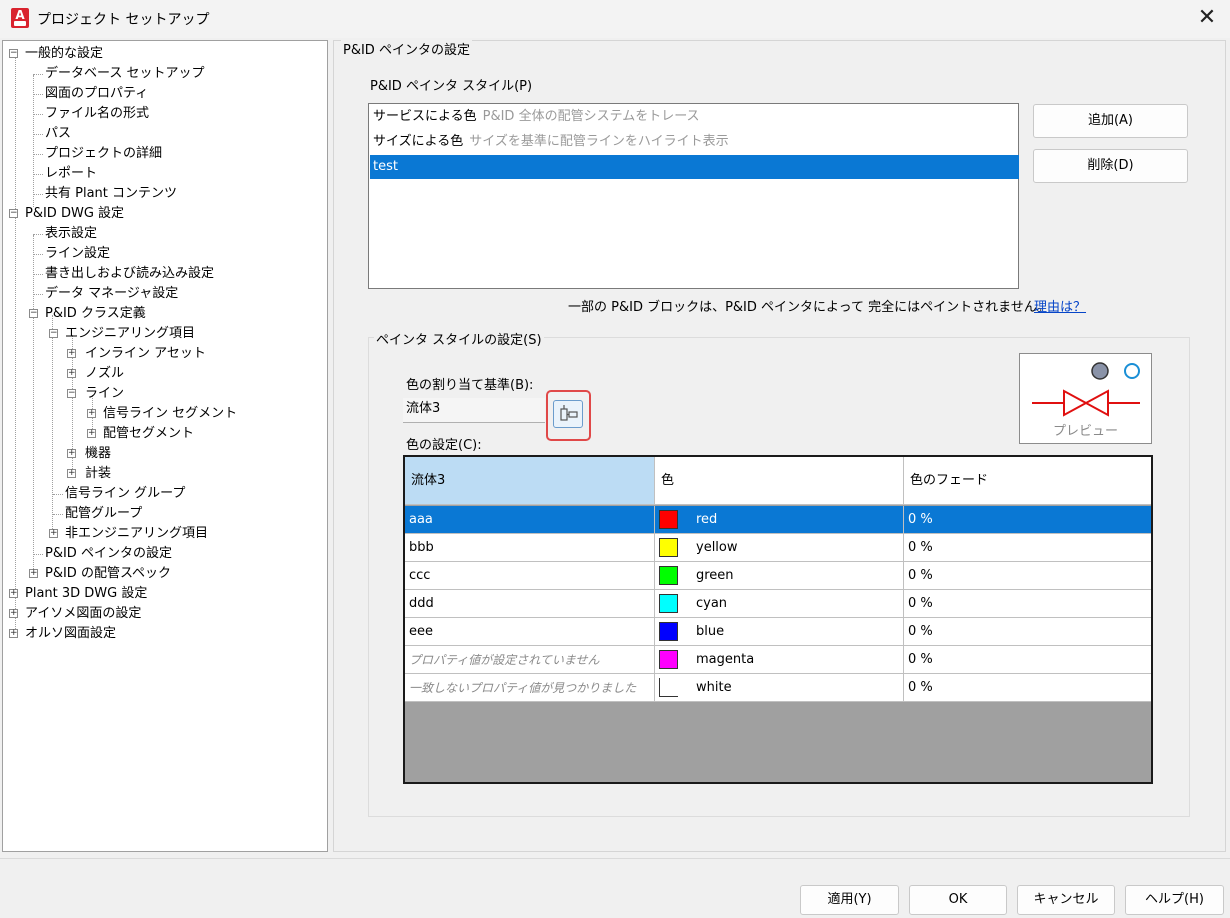  What do you see at coordinates (714, 687) in the screenshot?
I see `color-name: white` at bounding box center [714, 687].